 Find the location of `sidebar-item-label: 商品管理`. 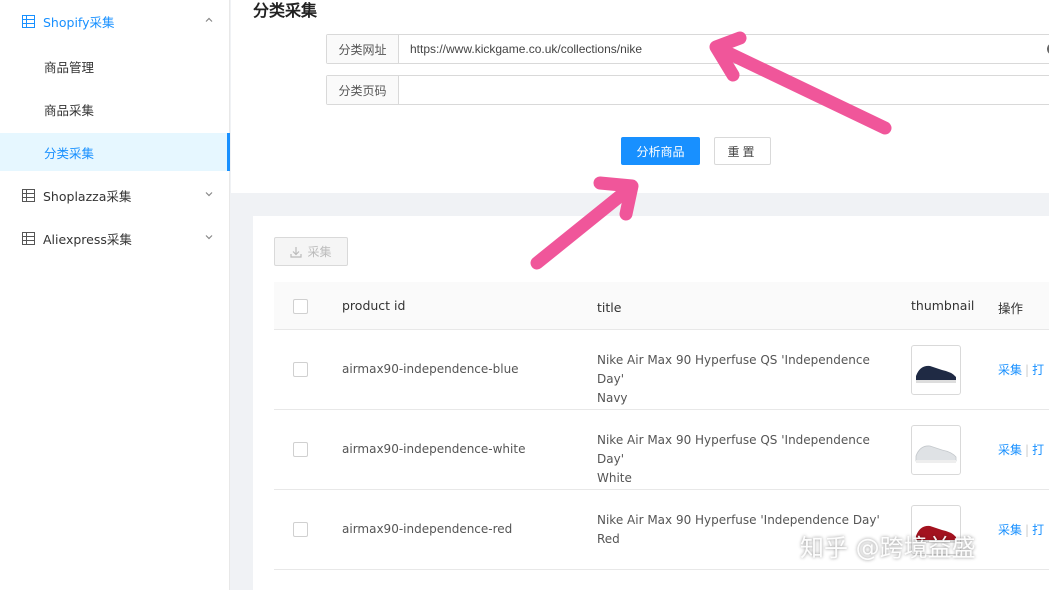

sidebar-item-label: 商品管理 is located at coordinates (69, 67).